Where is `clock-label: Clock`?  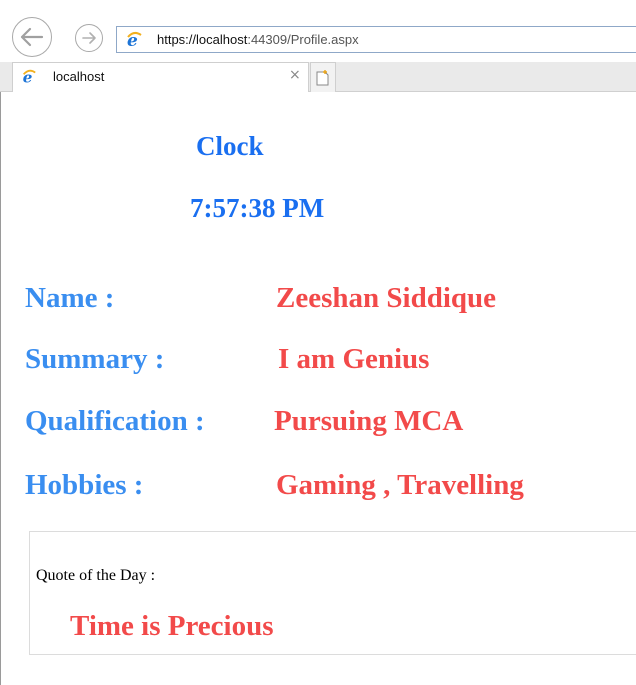 clock-label: Clock is located at coordinates (230, 146).